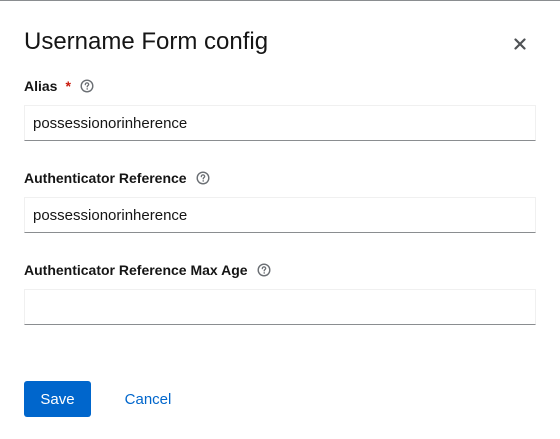 This screenshot has width=560, height=439. I want to click on modal-title: Username Form config, so click(146, 41).